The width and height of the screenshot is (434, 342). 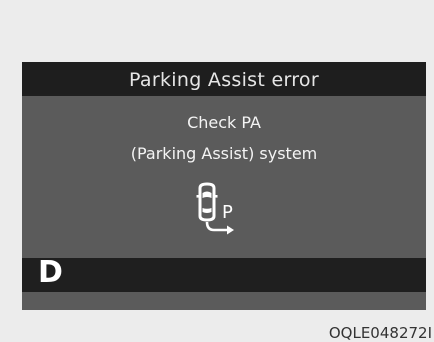 What do you see at coordinates (224, 122) in the screenshot?
I see `message-line-1: Check PA` at bounding box center [224, 122].